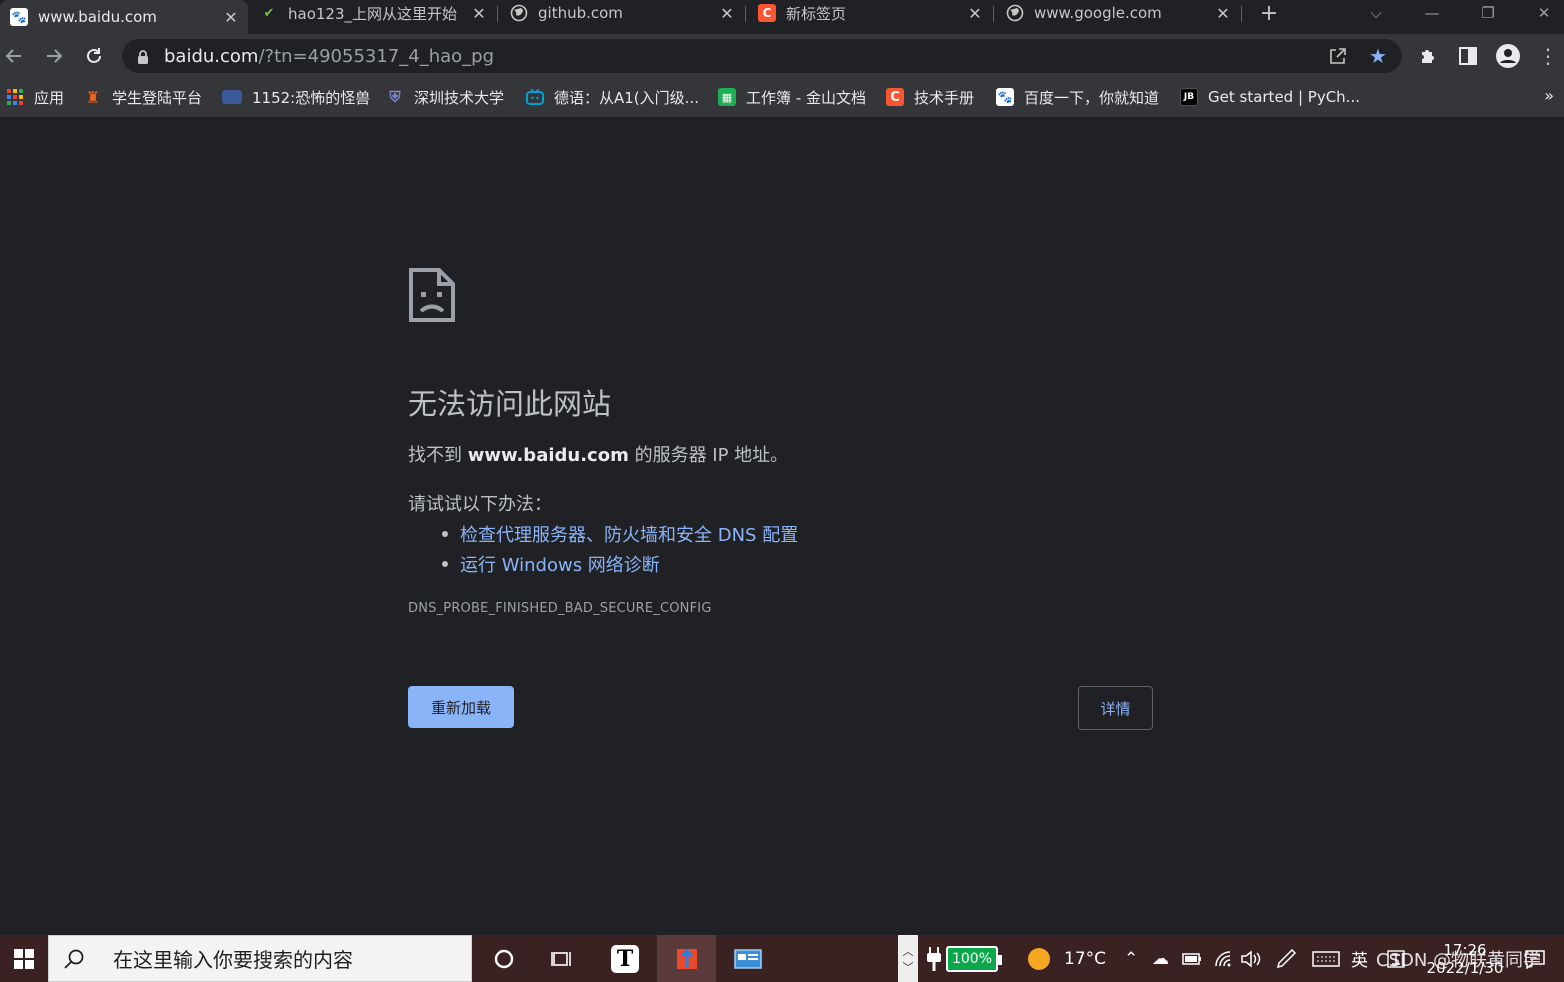 The height and width of the screenshot is (982, 1564). Describe the element at coordinates (908, 967) in the screenshot. I see `chevron-down-icon: ﹀` at that location.